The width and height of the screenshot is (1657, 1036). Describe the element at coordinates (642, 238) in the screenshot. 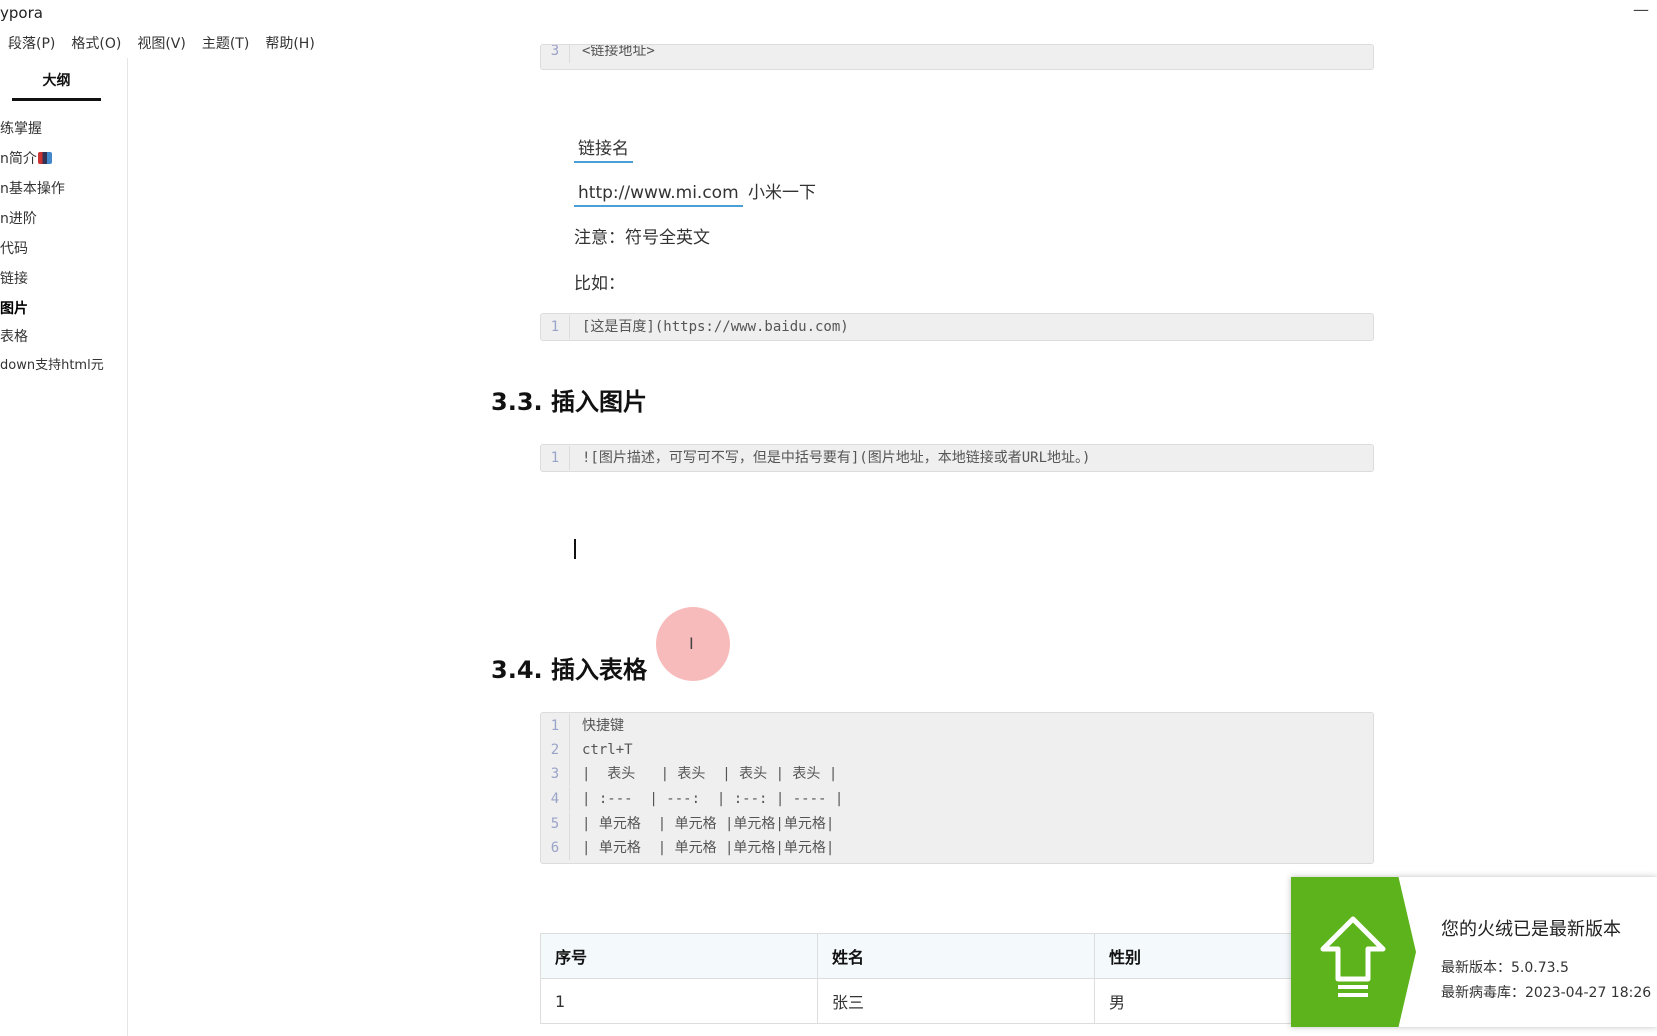

I see `note-text: 注意：符号全英文` at that location.